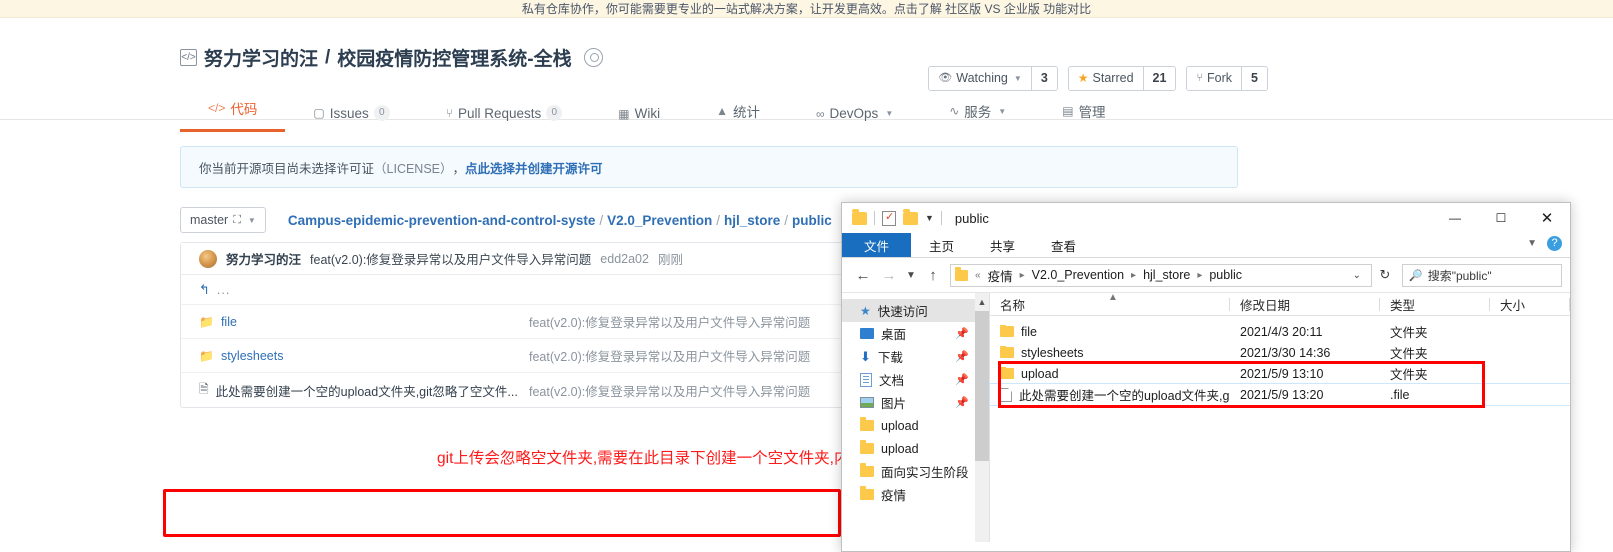 The image size is (1613, 552). I want to click on watch-button-group: 👁 Watching ▼ 3, so click(993, 78).